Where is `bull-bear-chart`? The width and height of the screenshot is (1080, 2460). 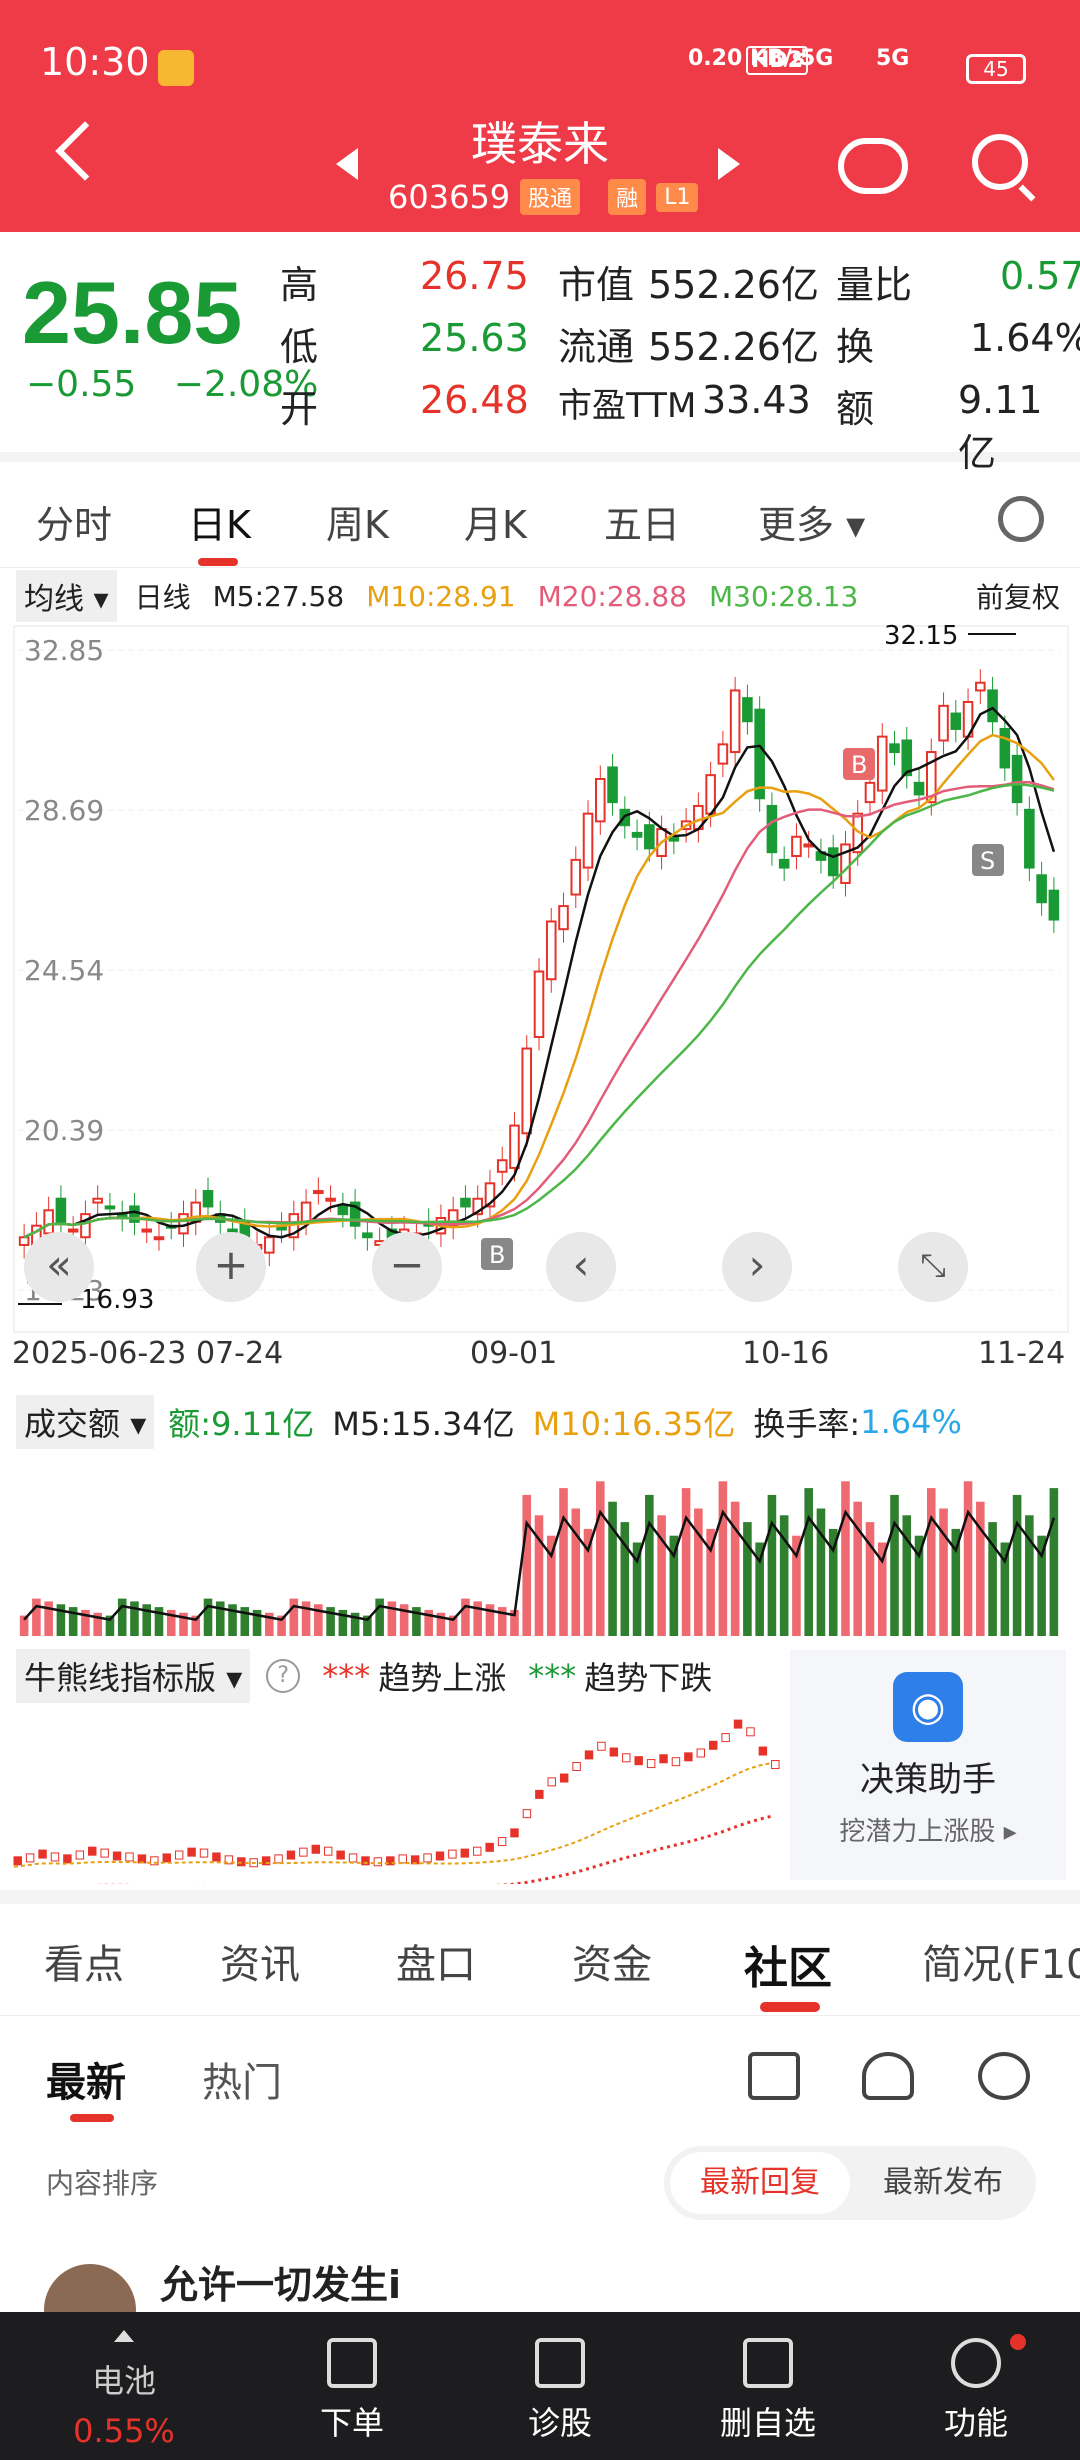
bull-bear-chart is located at coordinates (395, 1794).